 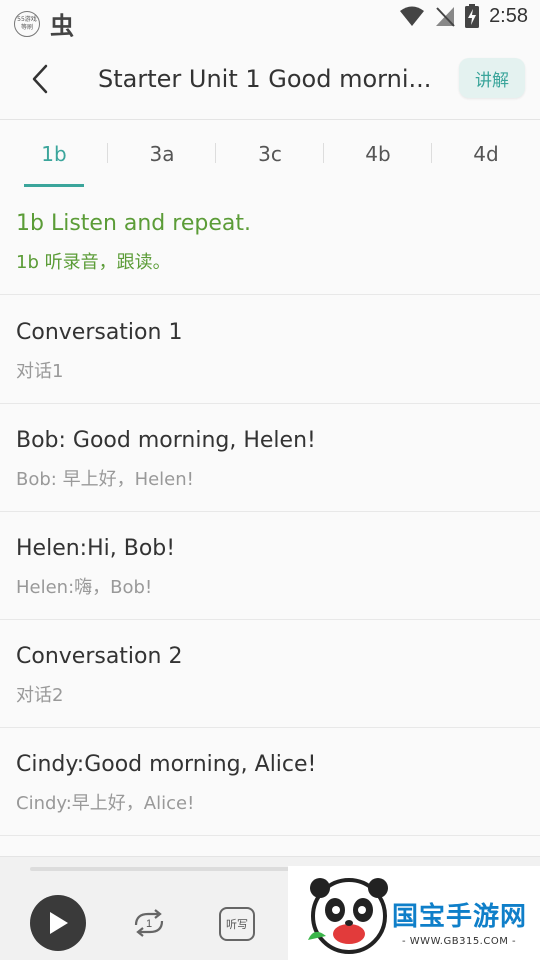 I want to click on explain-button: 讲解, so click(x=492, y=78).